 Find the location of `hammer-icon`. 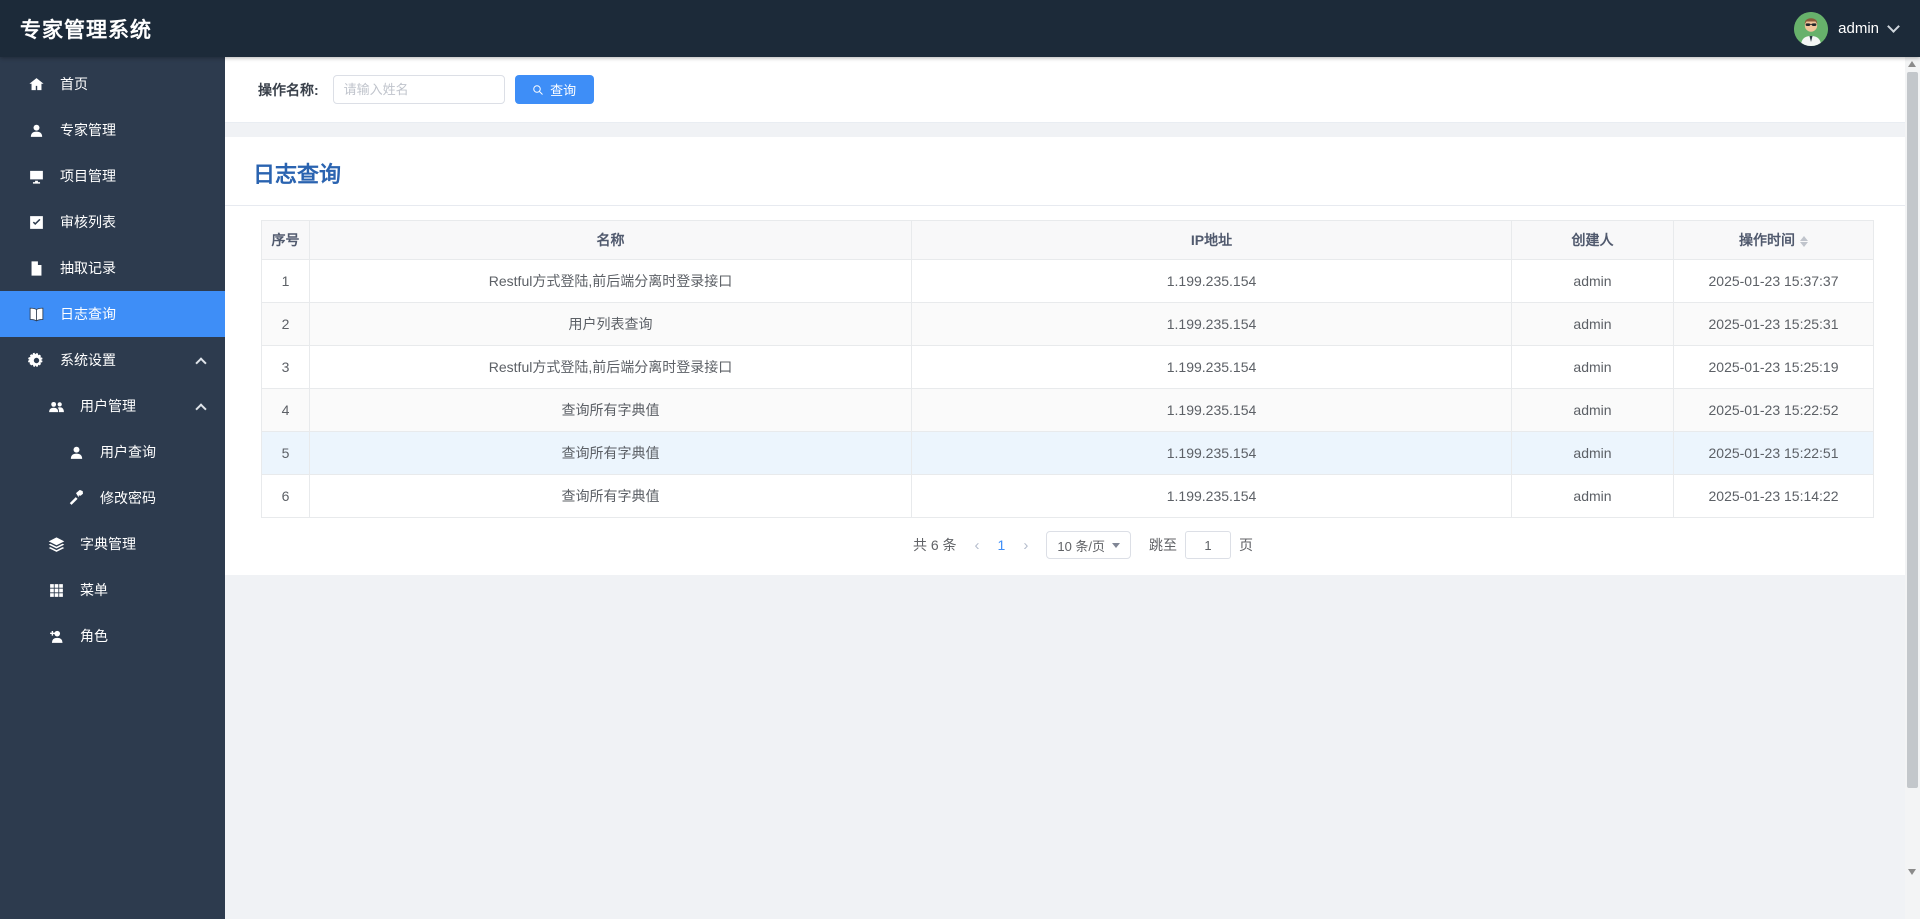

hammer-icon is located at coordinates (76, 498).